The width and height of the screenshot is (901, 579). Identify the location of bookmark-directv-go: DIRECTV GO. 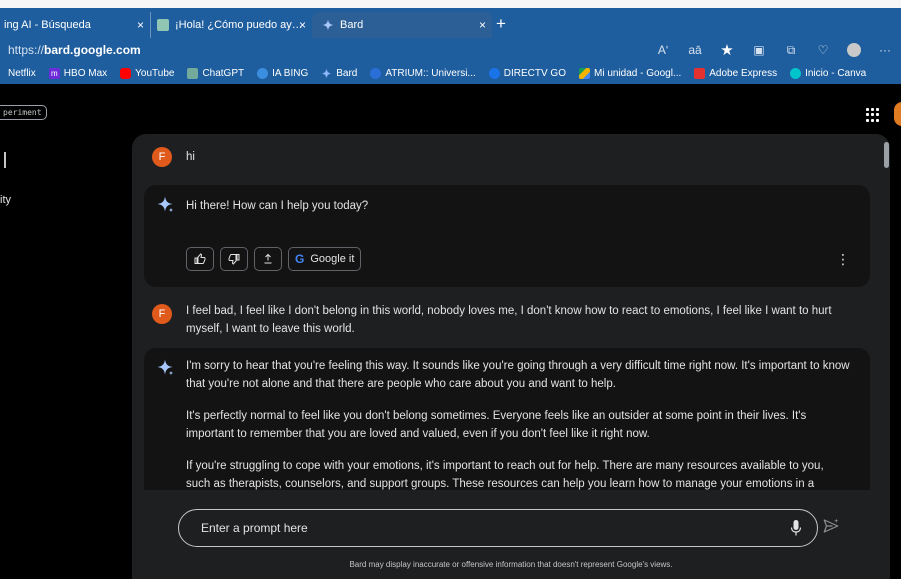
(527, 73).